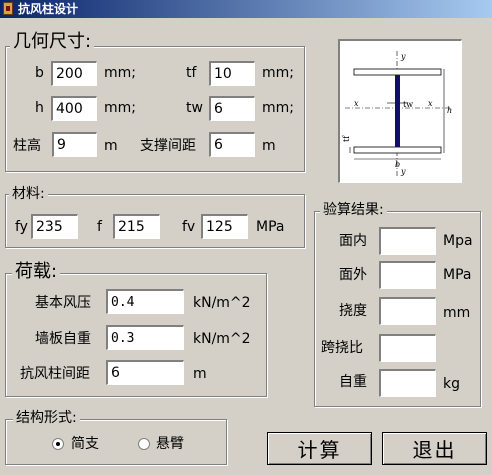  I want to click on deflection-result, so click(407, 311).